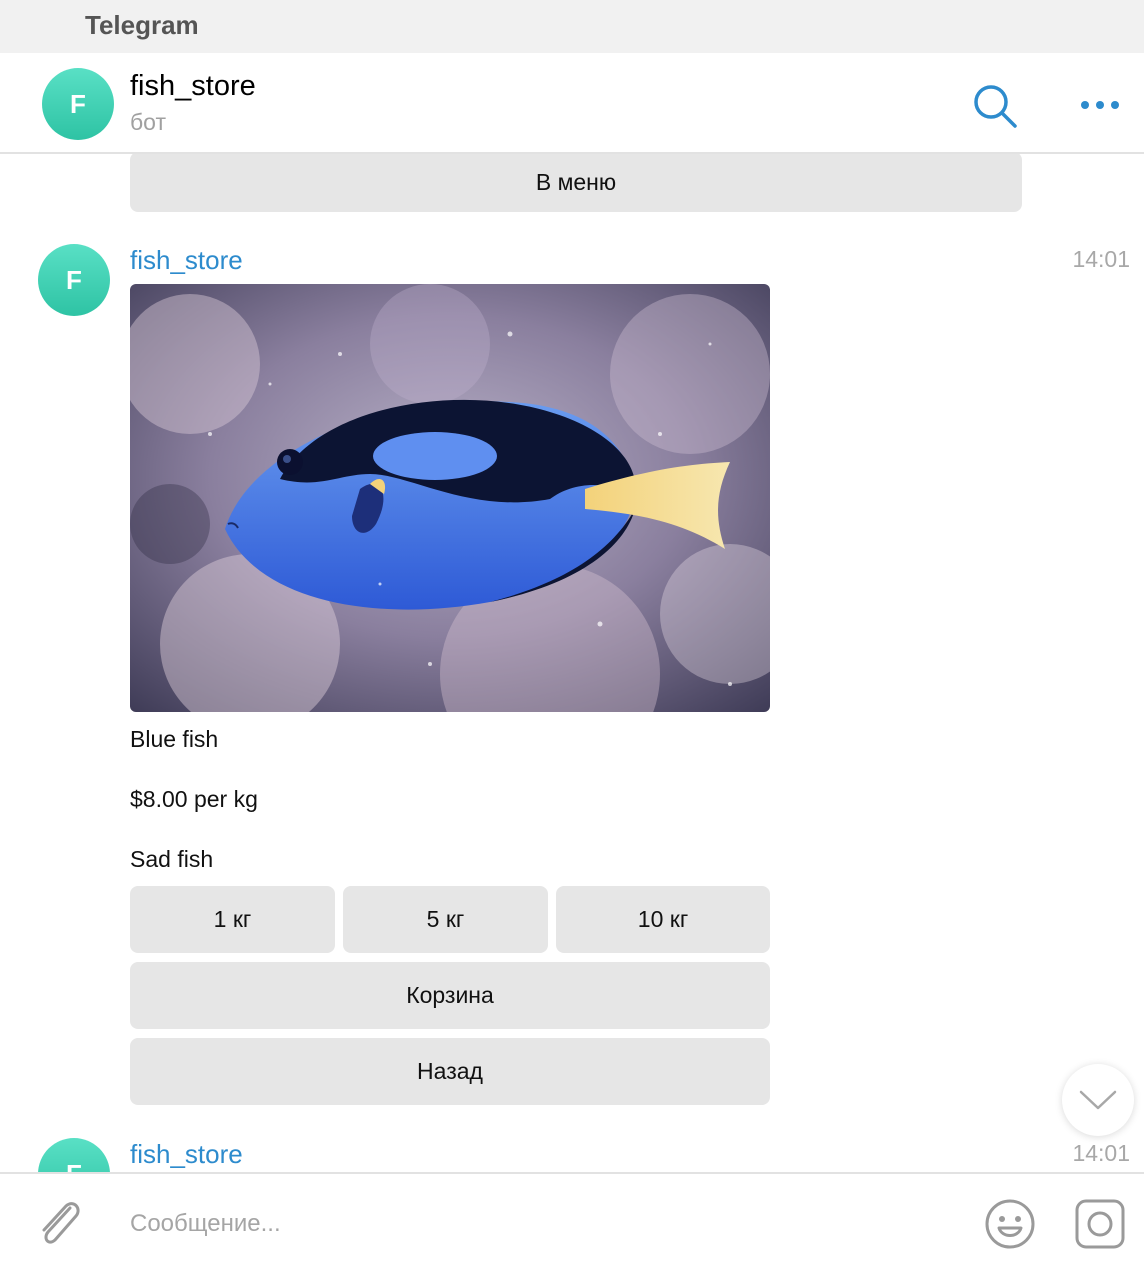  What do you see at coordinates (445, 919) in the screenshot?
I see `quantity-5kg-button: 5 кг` at bounding box center [445, 919].